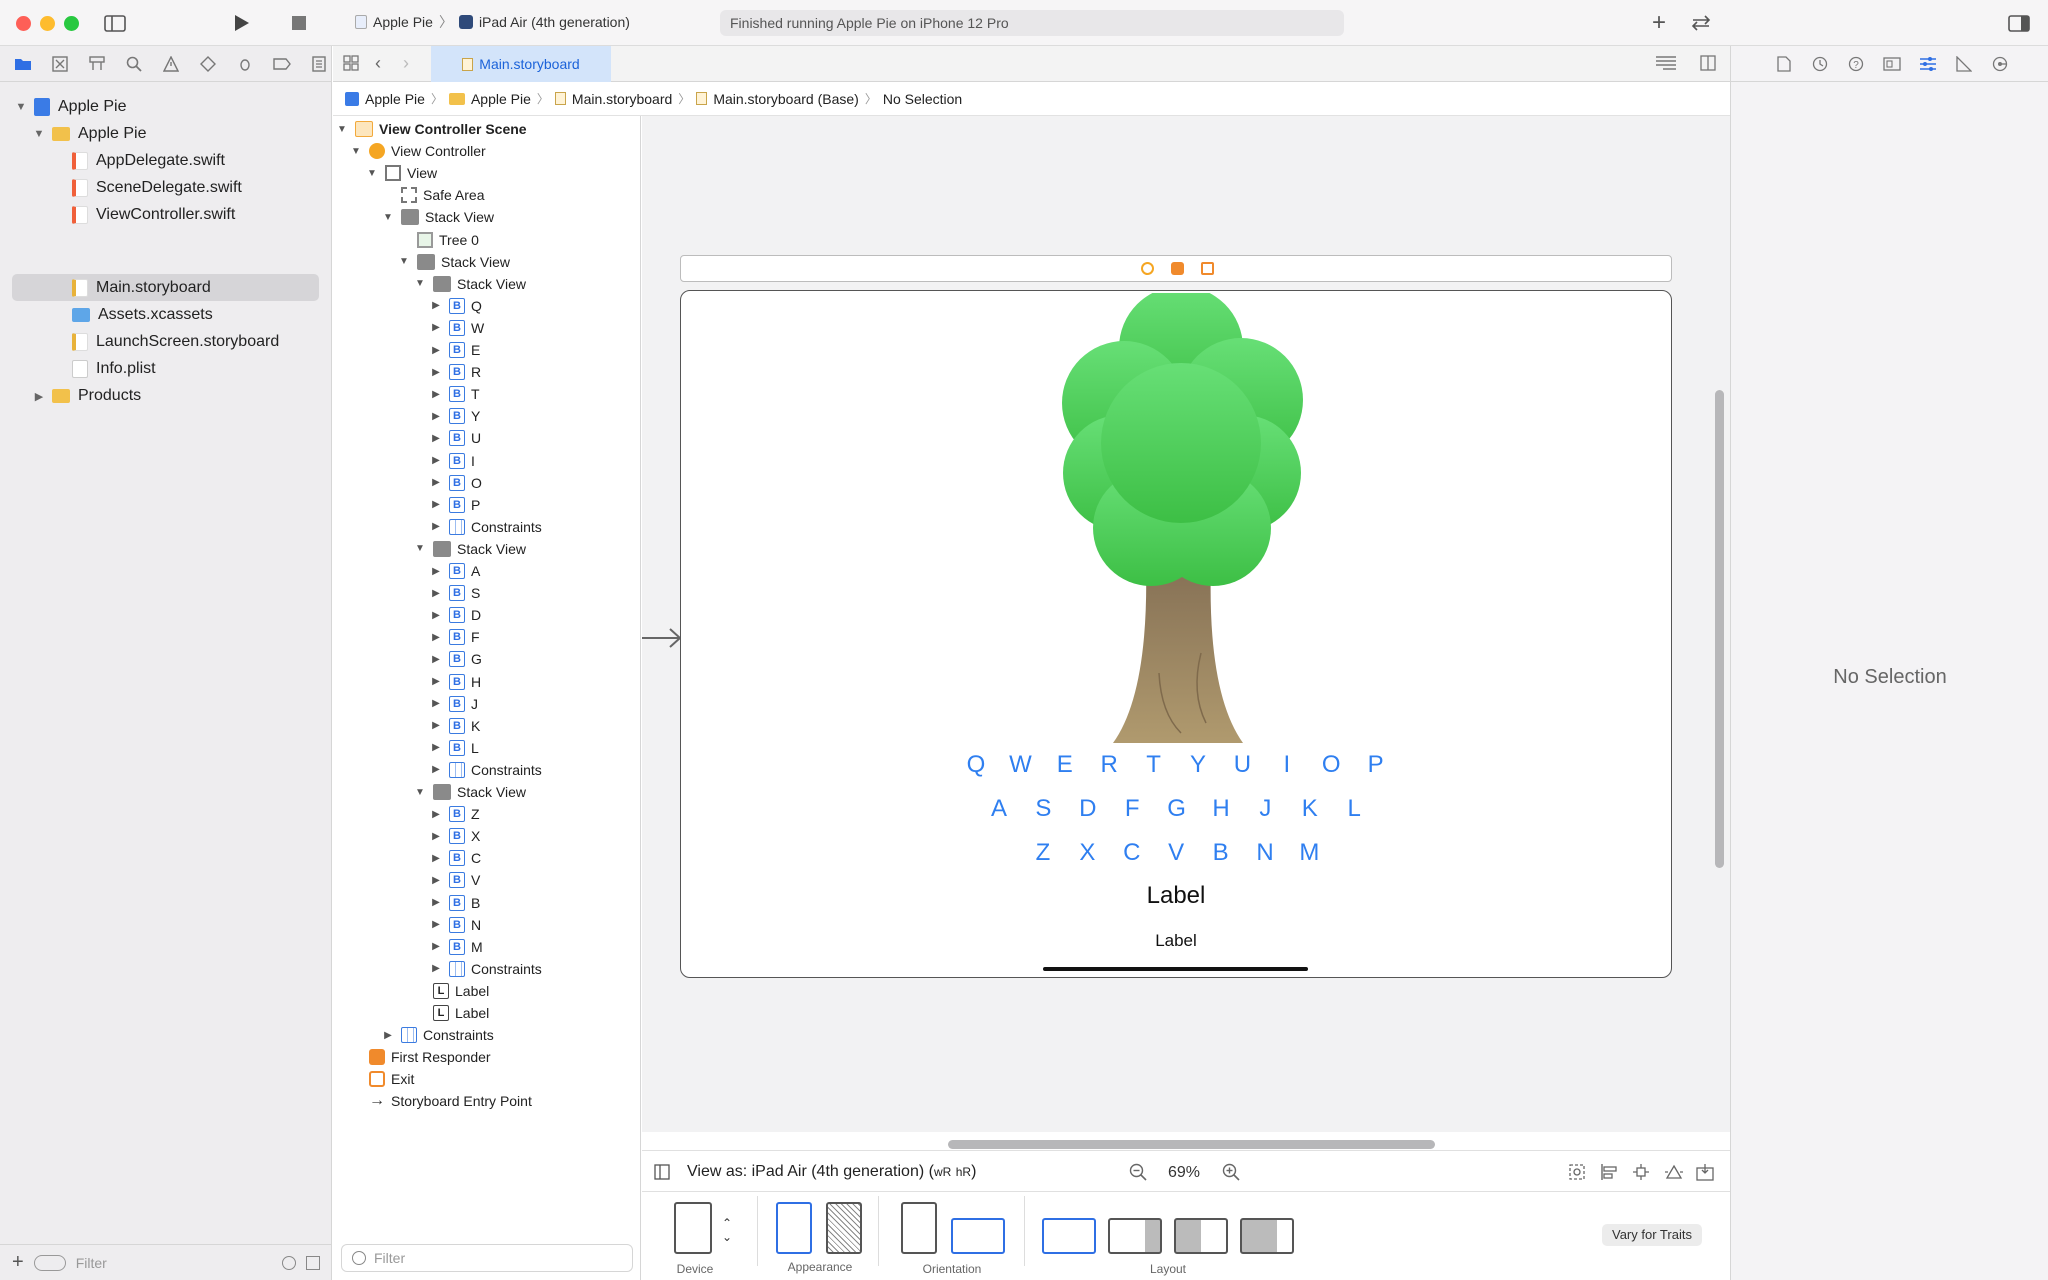  What do you see at coordinates (174, 1263) in the screenshot?
I see `navigator-filter-input: Filter` at bounding box center [174, 1263].